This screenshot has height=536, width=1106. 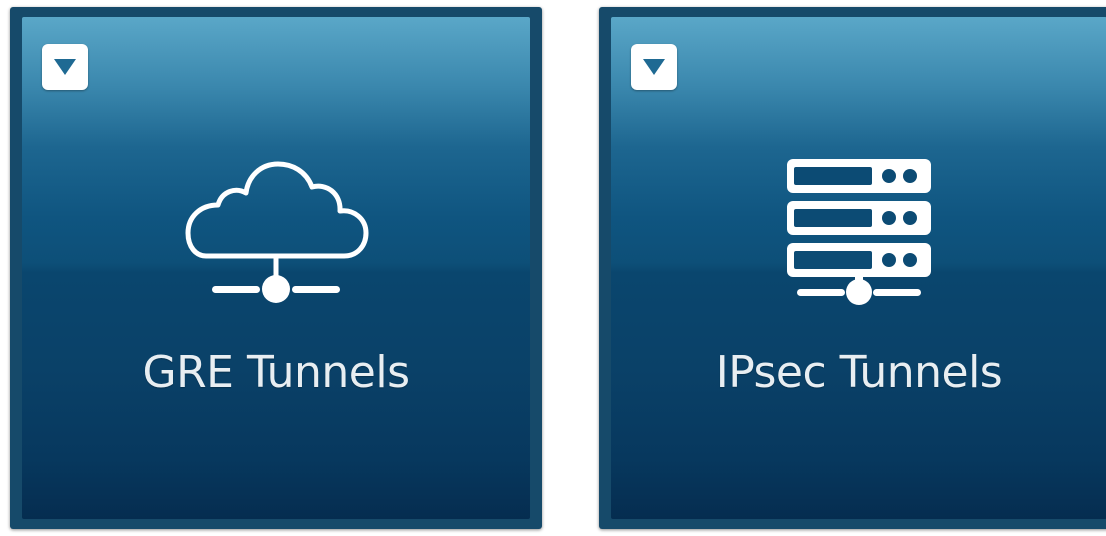 I want to click on ipsec-tunnels-menu-button, so click(x=654, y=67).